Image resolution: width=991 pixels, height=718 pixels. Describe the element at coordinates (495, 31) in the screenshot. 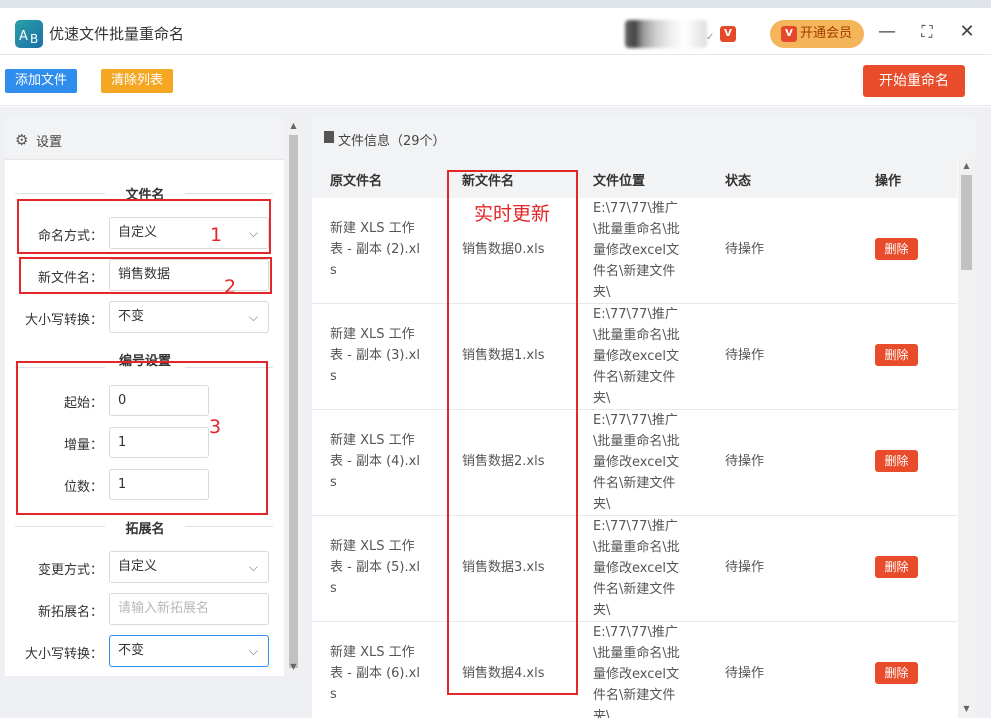

I see `title-bar: A B 优速文件批量重命名 ✓ V V 开通会员 — ⛶ ✕` at that location.